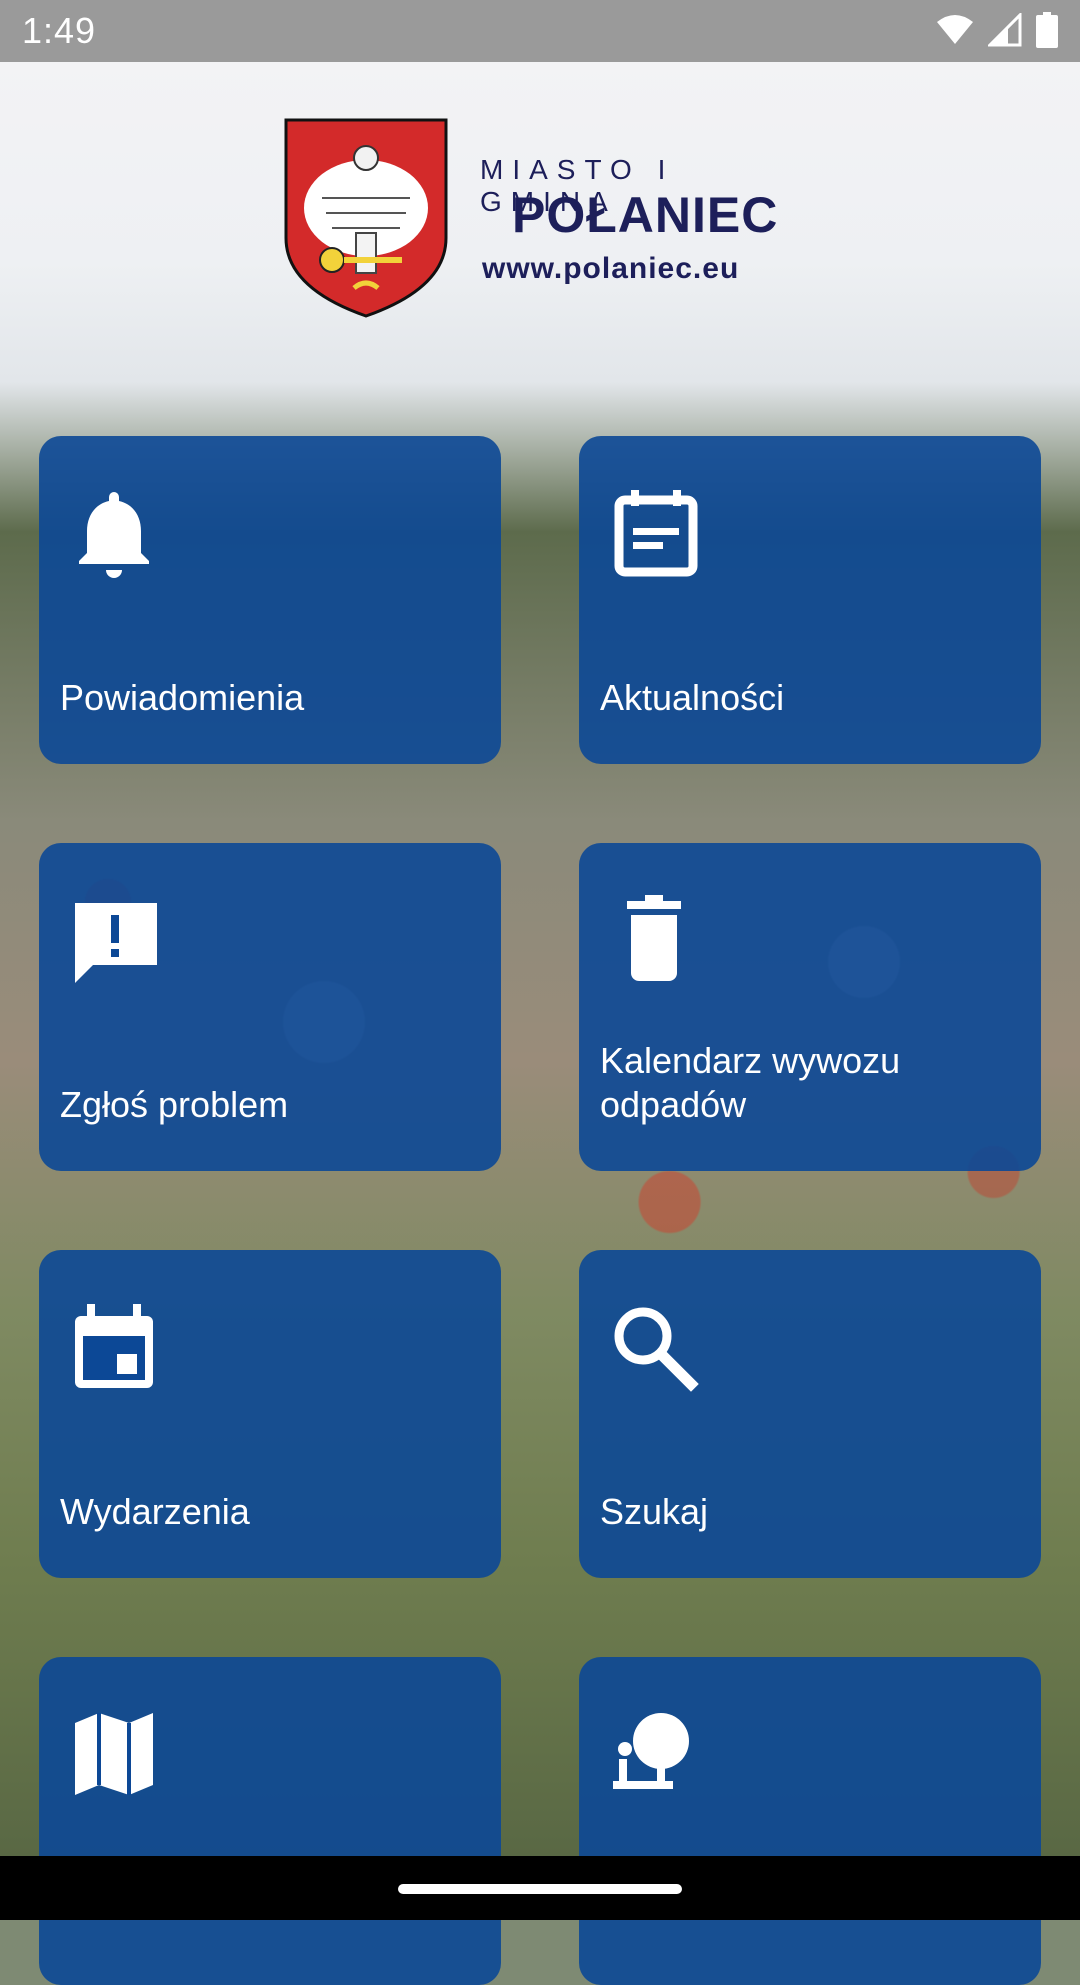  Describe the element at coordinates (270, 1007) in the screenshot. I see `tile-zglos-problem: Zgłoś problem` at that location.